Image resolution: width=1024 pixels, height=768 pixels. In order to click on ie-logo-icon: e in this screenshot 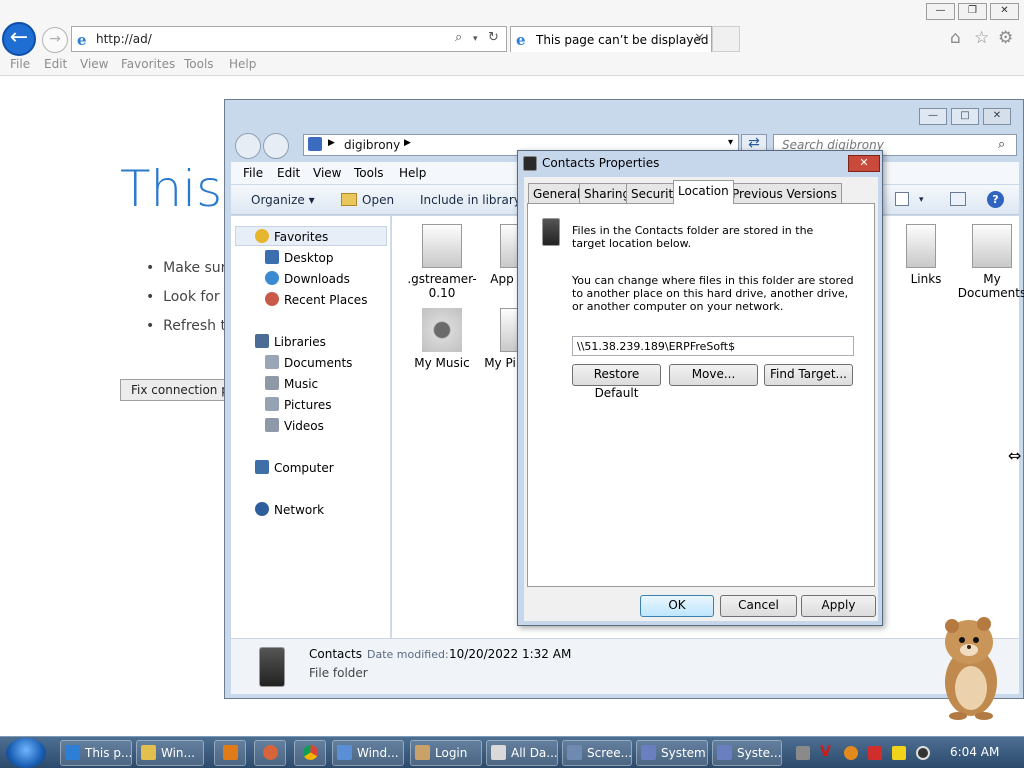, I will do `click(82, 40)`.